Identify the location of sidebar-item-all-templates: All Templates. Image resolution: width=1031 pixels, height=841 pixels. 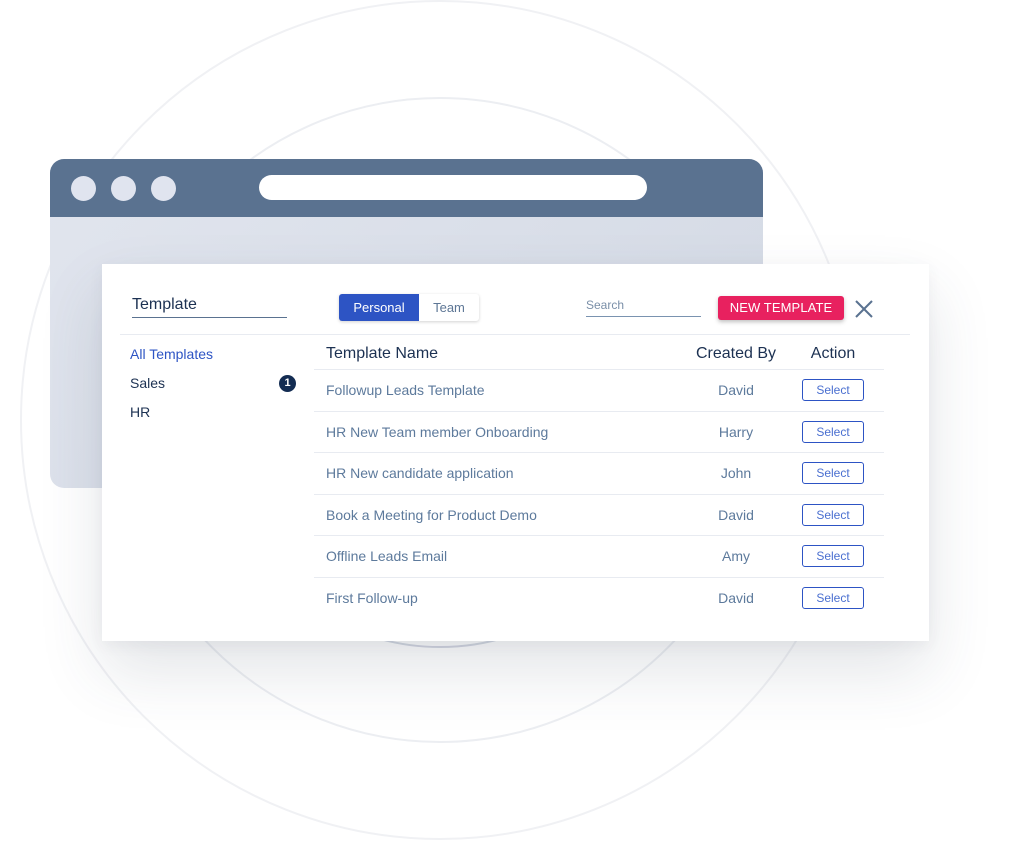
(215, 358).